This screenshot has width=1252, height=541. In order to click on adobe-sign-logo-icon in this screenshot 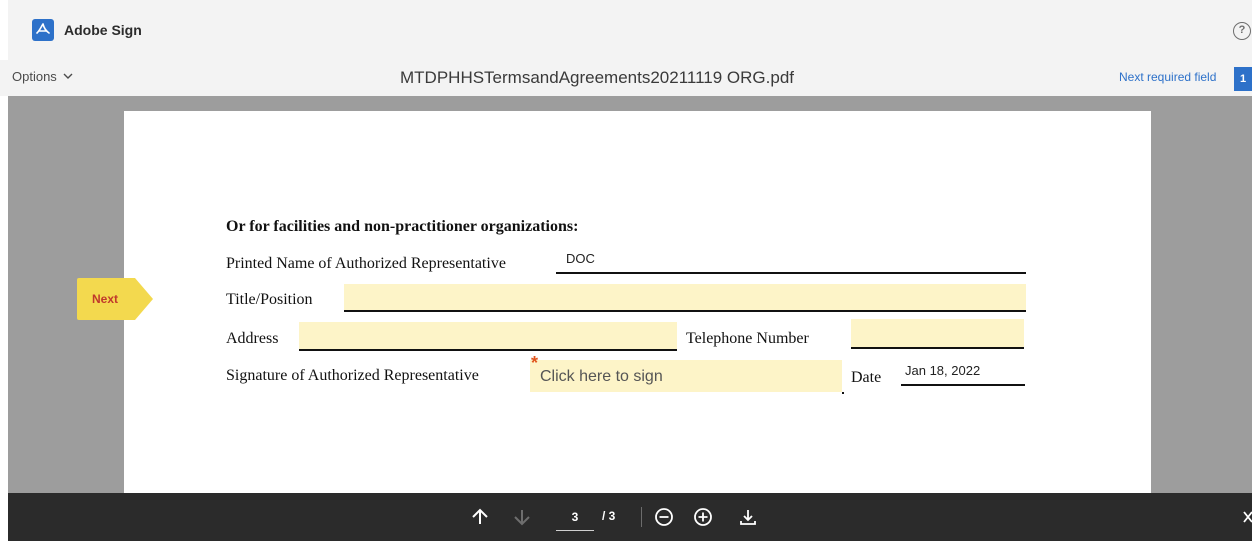, I will do `click(43, 30)`.